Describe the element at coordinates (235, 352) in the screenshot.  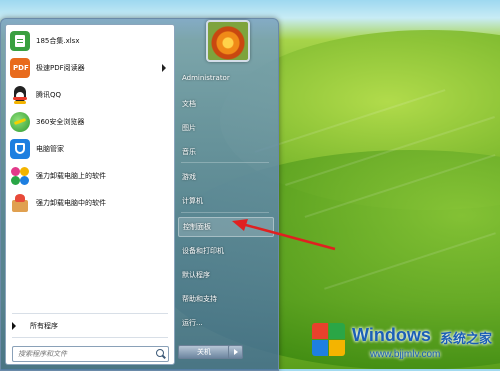
I see `shutdown-options-icon` at that location.